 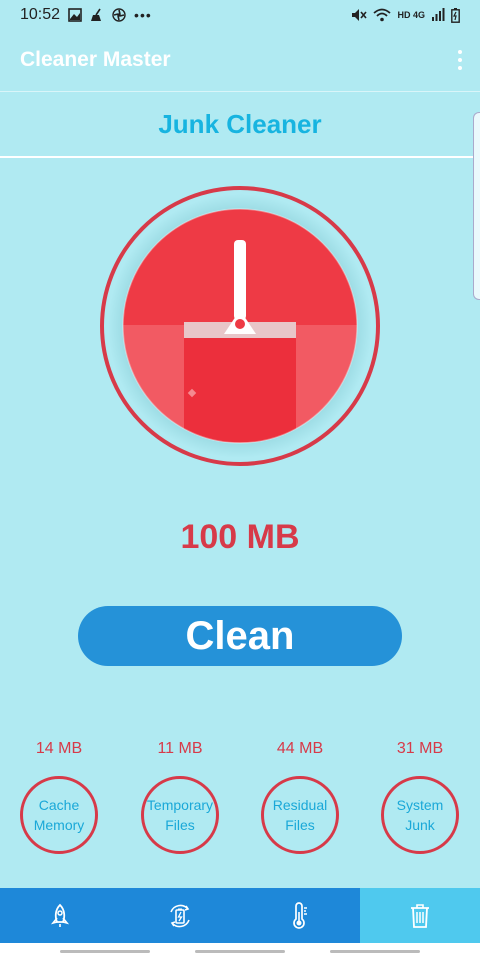 I want to click on category-label-line1: Cache, so click(x=59, y=805).